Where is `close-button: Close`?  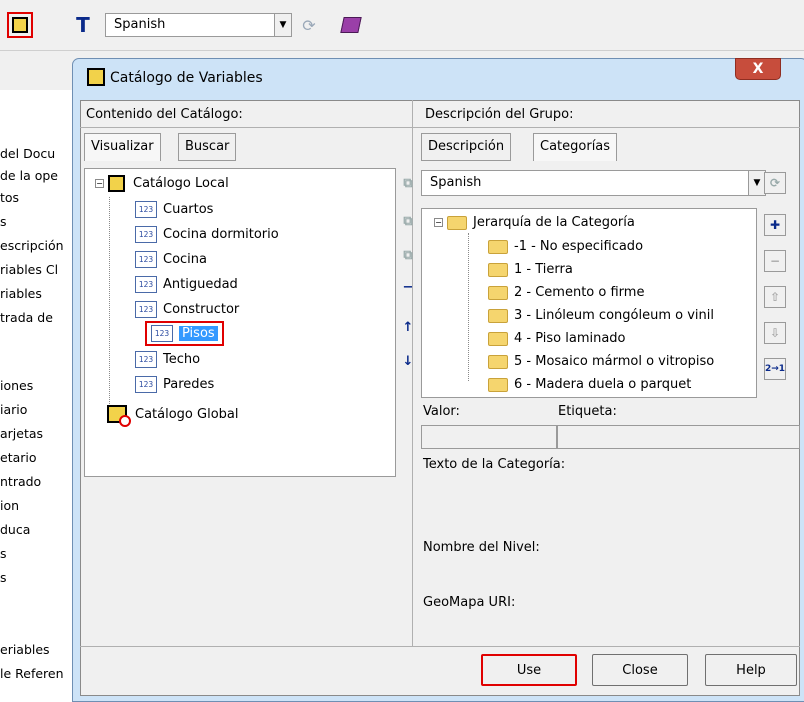
close-button: Close is located at coordinates (640, 670).